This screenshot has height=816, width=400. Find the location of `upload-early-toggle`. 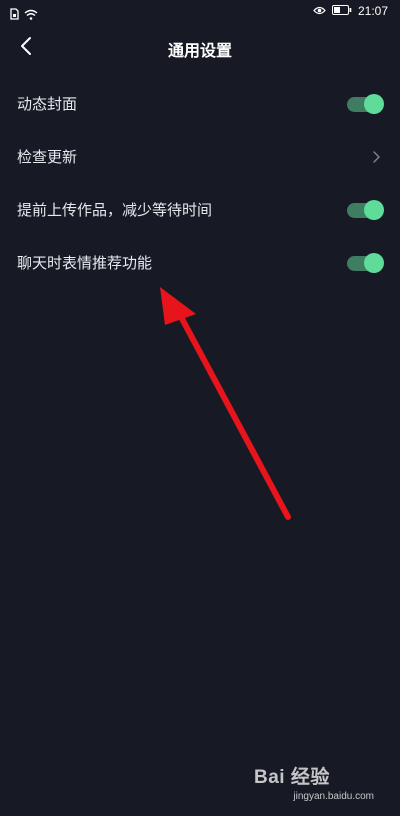

upload-early-toggle is located at coordinates (365, 210).